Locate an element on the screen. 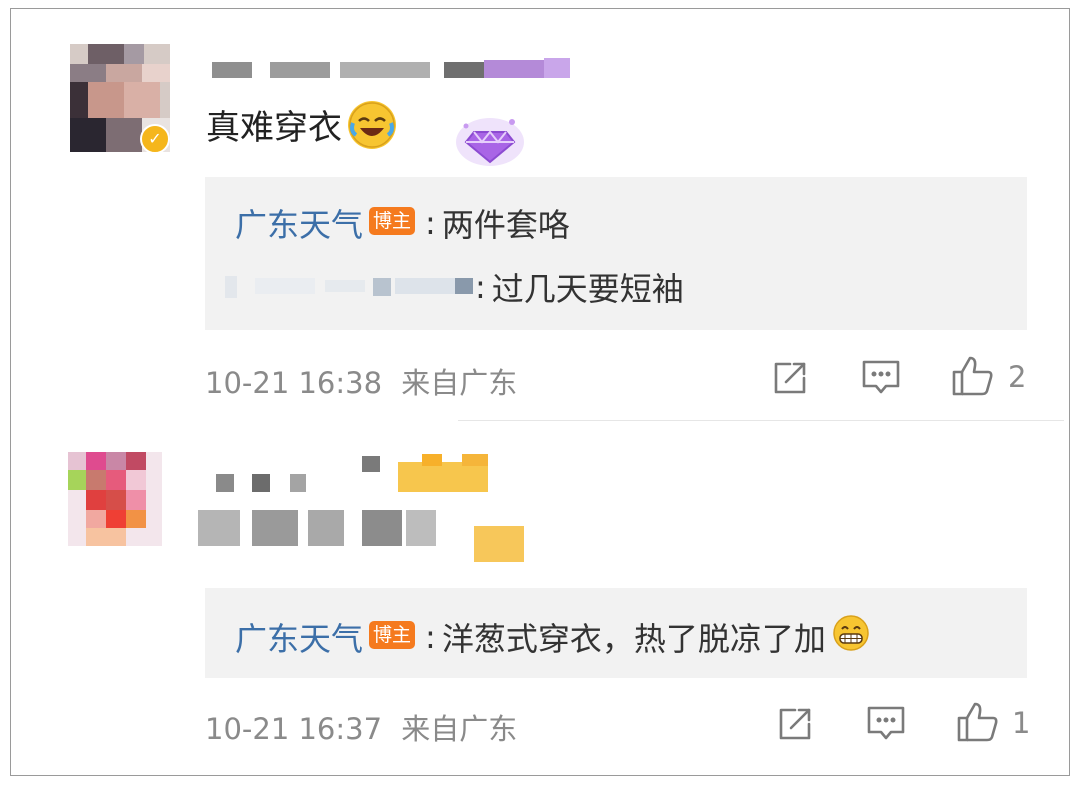 The image size is (1080, 789). comment-text: 真难穿衣 is located at coordinates (301, 124).